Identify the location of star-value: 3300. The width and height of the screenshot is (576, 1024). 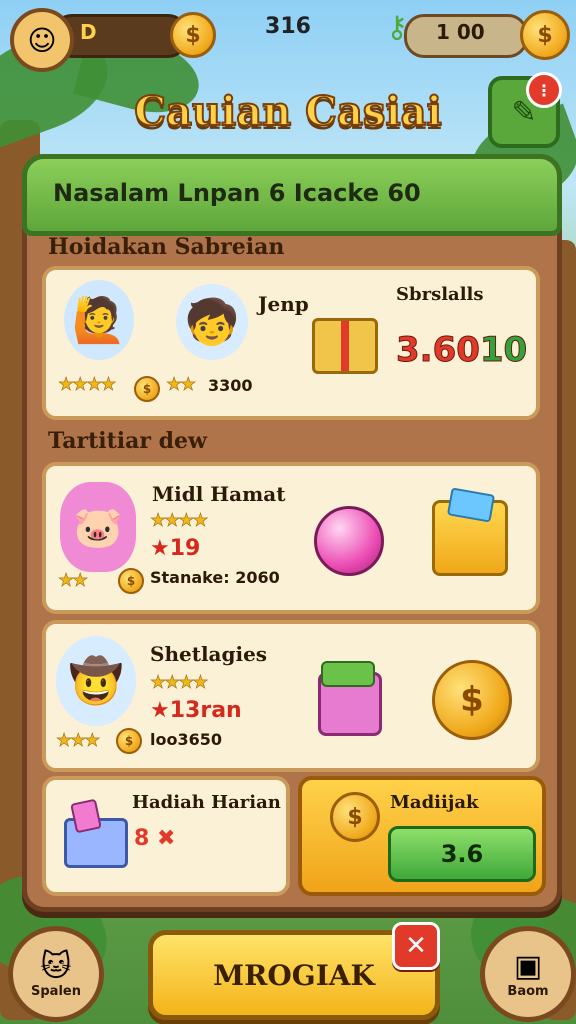
(230, 385).